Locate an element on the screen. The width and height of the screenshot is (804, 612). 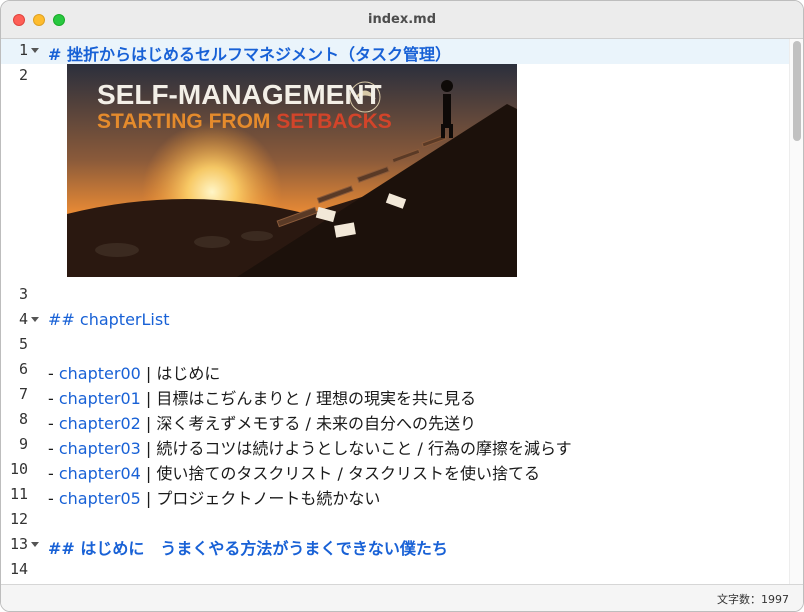
line-gutter: 13 is located at coordinates (21, 545).